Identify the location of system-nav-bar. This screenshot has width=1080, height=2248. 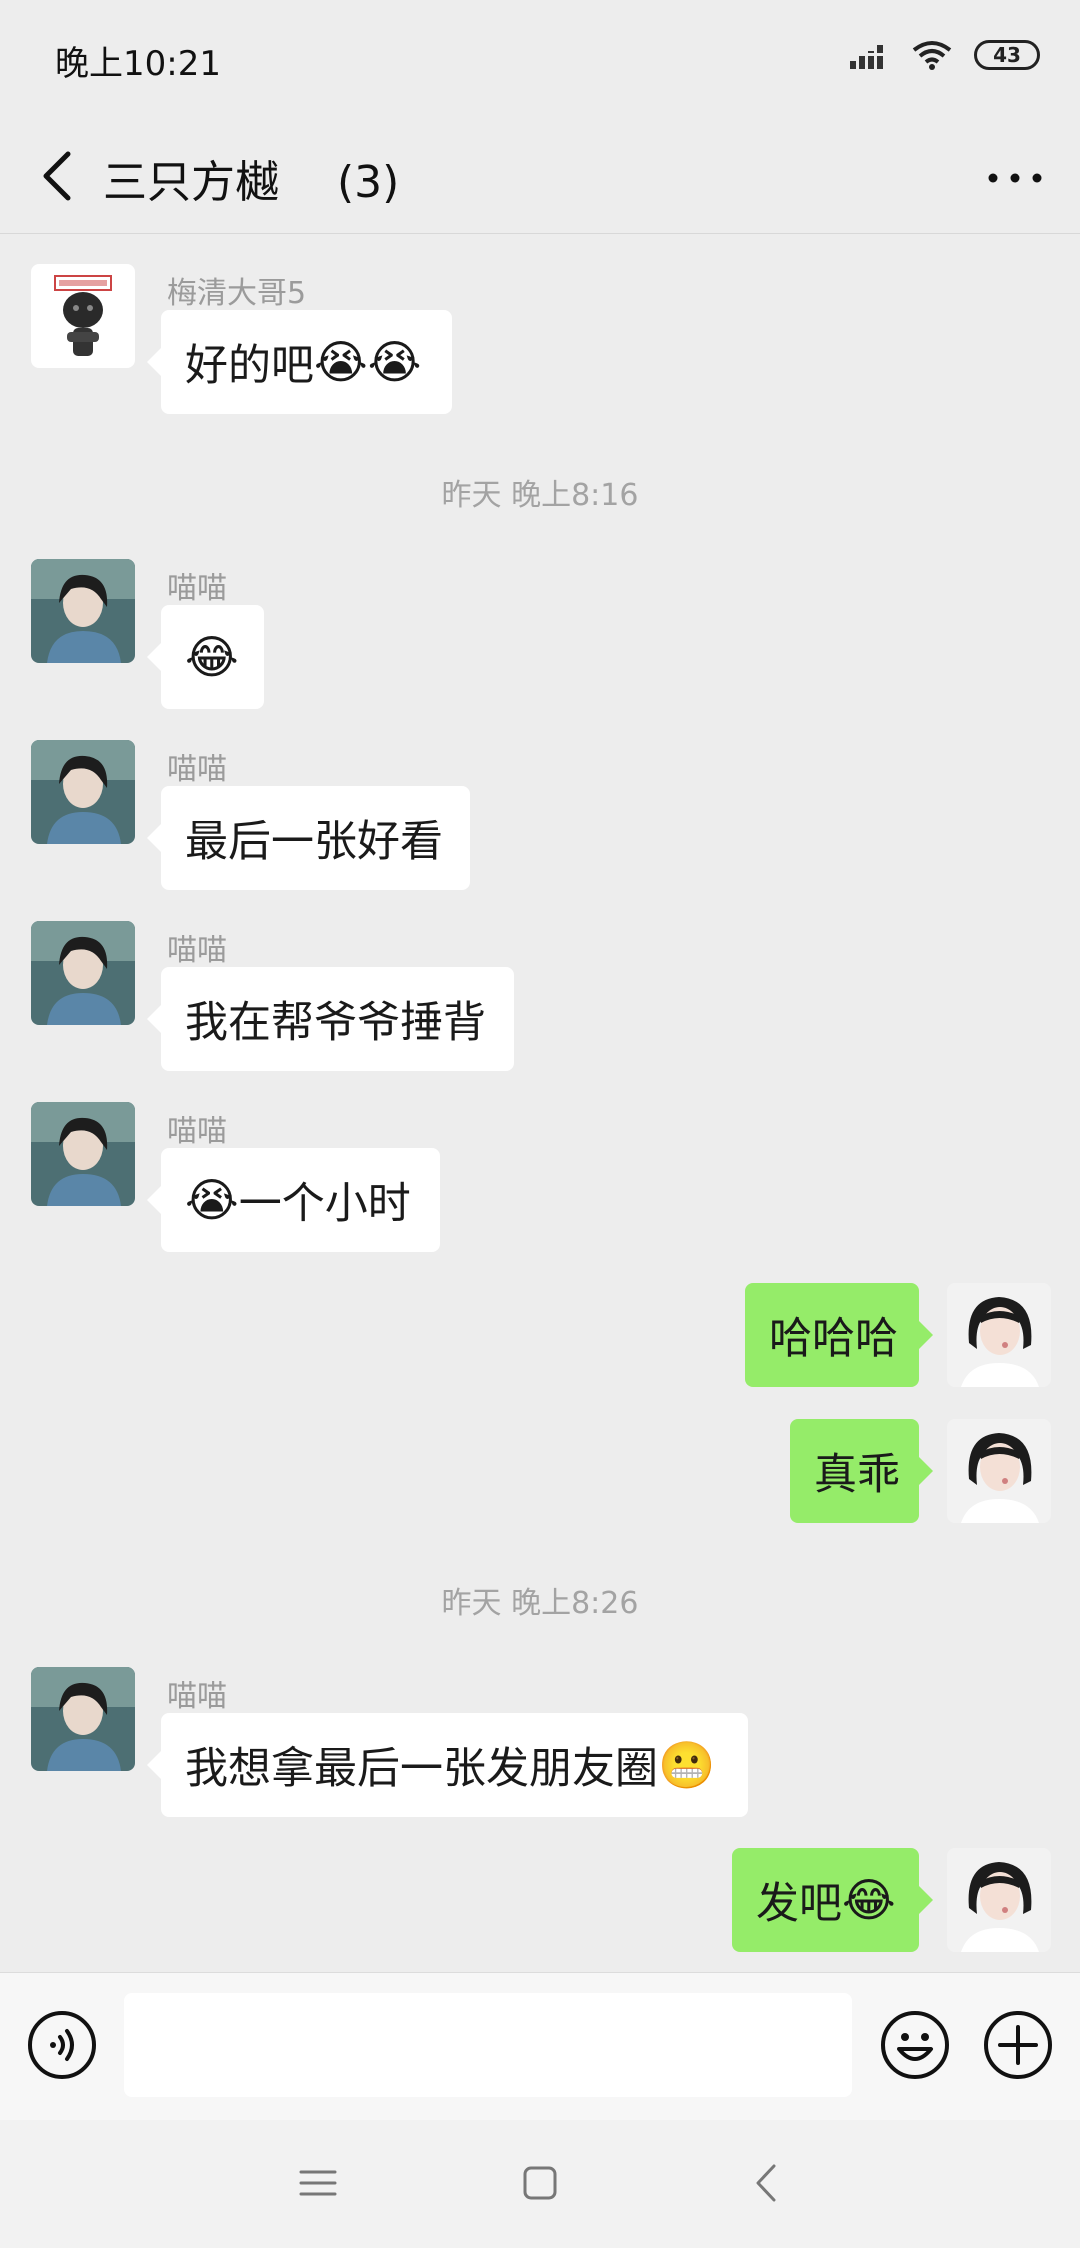
(540, 2184).